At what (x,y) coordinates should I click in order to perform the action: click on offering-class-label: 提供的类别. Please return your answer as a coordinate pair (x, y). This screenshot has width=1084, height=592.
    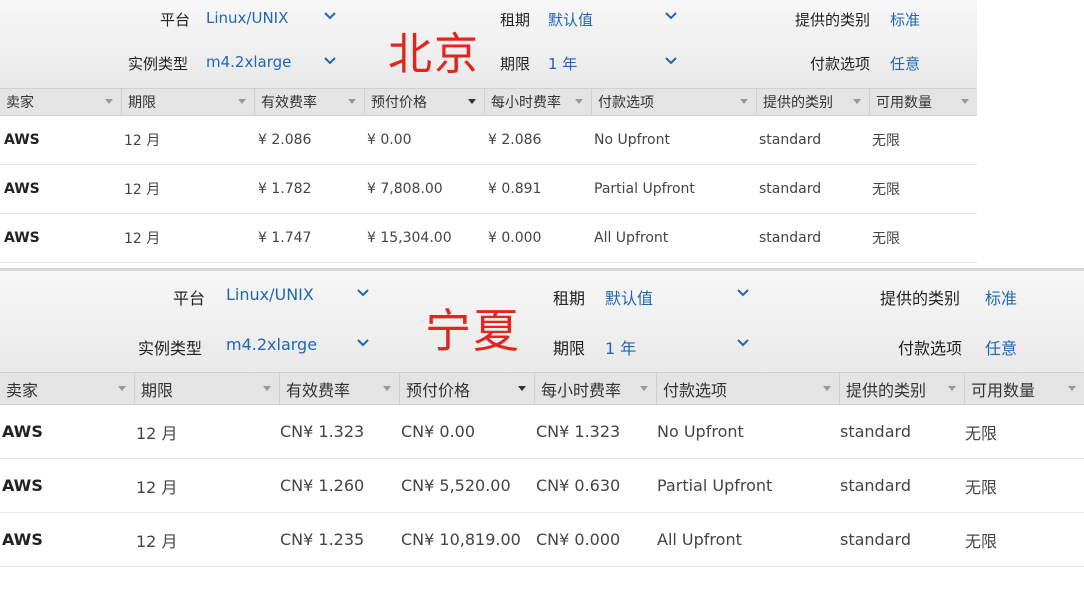
    Looking at the image, I should click on (833, 20).